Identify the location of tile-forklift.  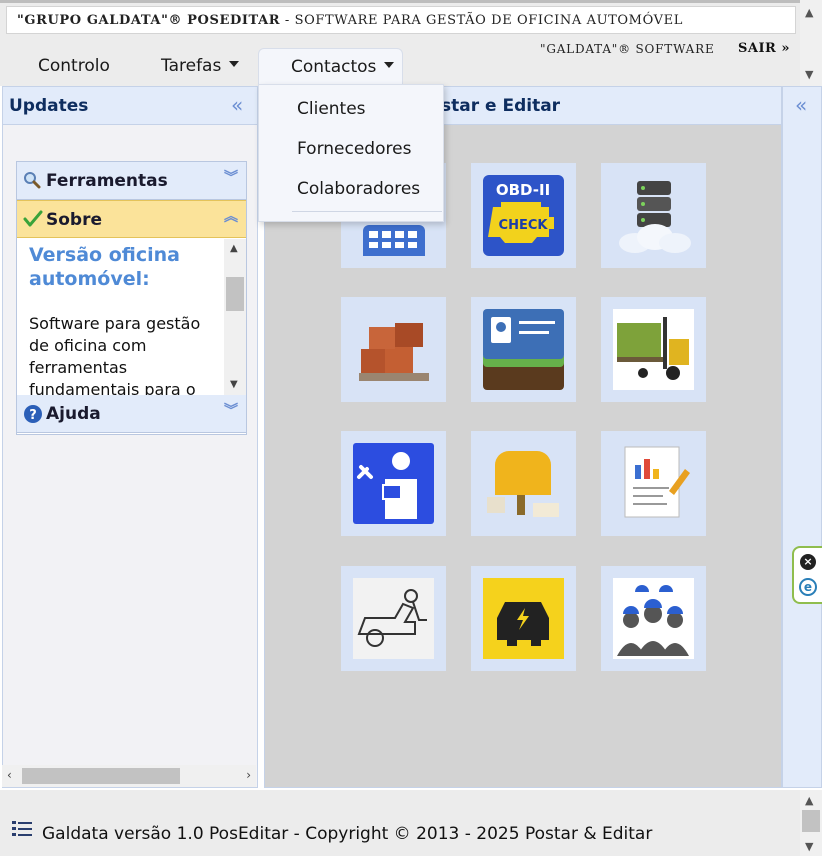
(653, 349).